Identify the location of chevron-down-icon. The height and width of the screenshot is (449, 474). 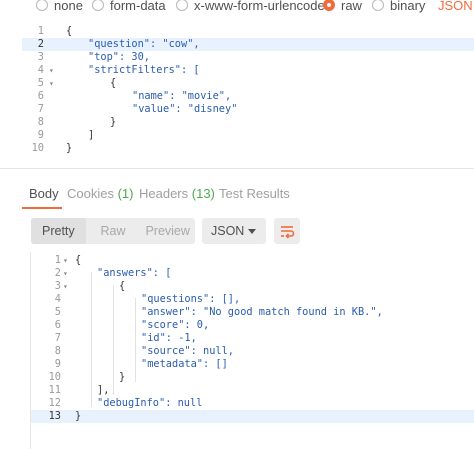
(252, 231).